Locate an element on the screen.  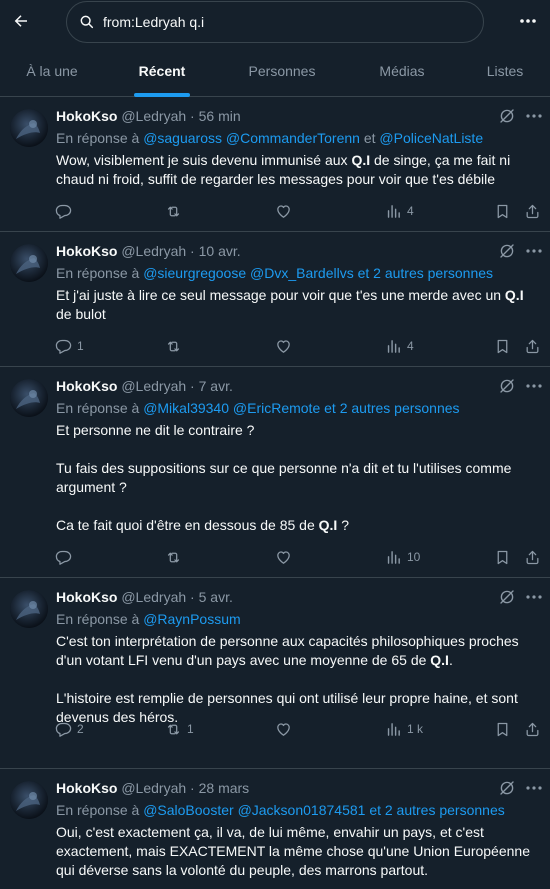
search-input is located at coordinates (283, 22).